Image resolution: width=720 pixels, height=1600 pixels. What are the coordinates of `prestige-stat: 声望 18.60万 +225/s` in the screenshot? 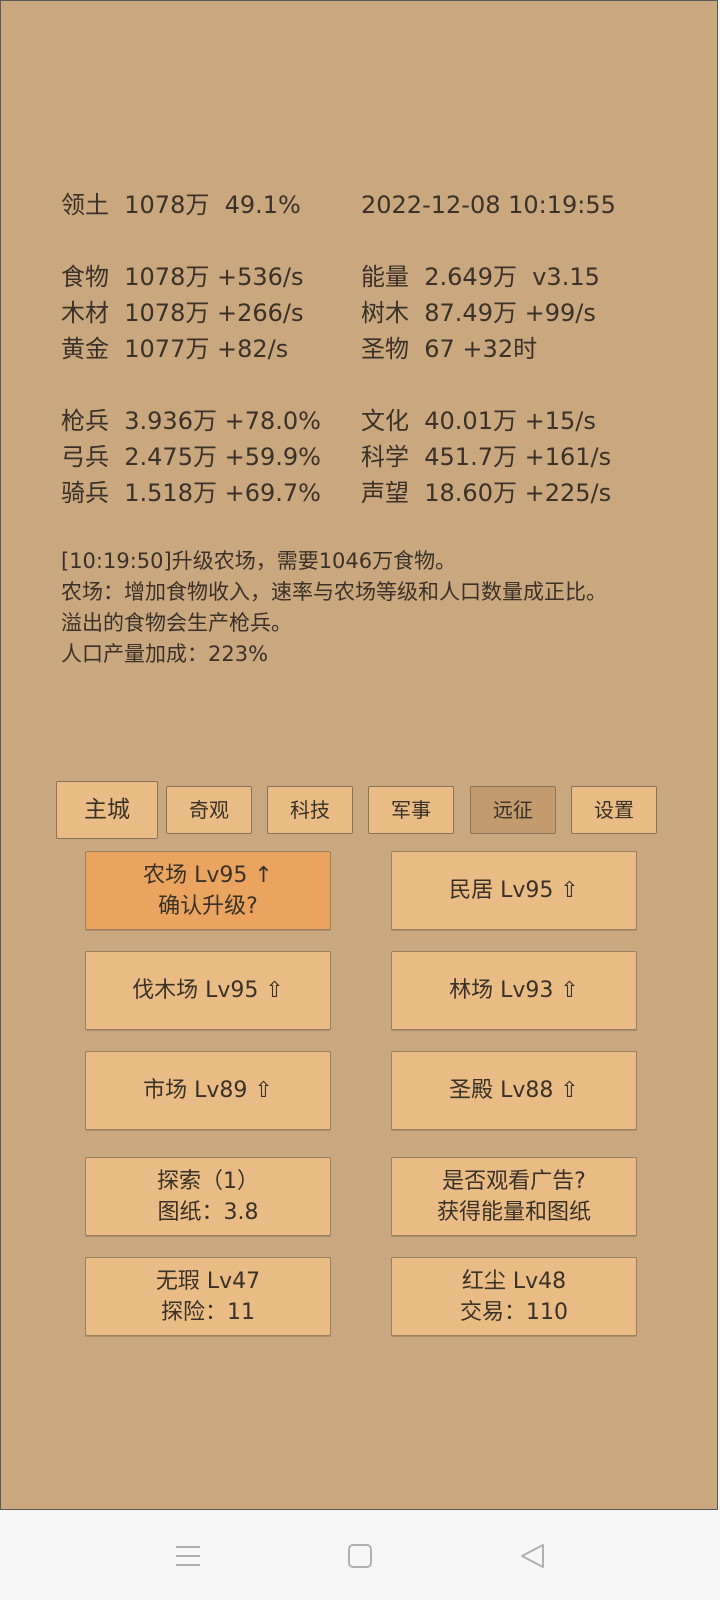 It's located at (486, 493).